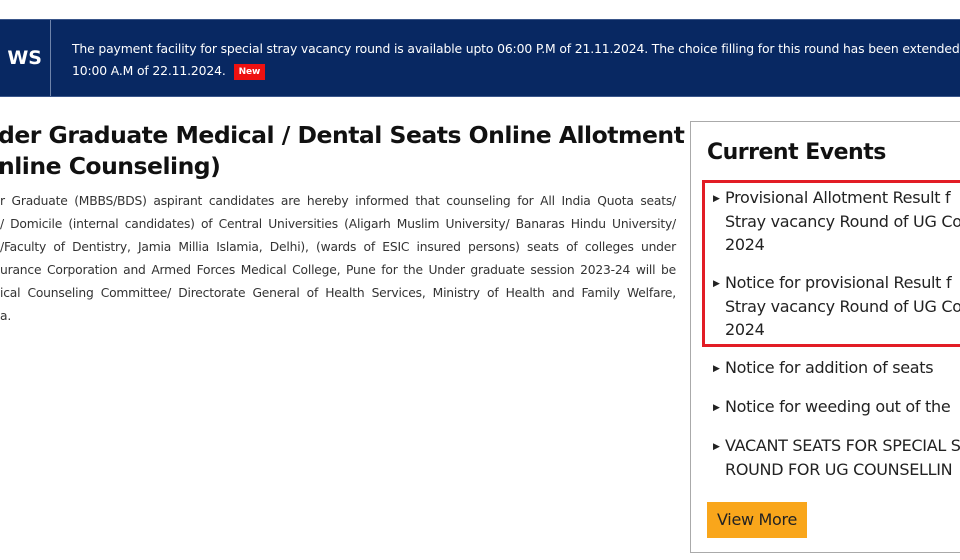  I want to click on event-item-addition-of-seats: ▶ Notice for addition of seats, so click(836, 368).